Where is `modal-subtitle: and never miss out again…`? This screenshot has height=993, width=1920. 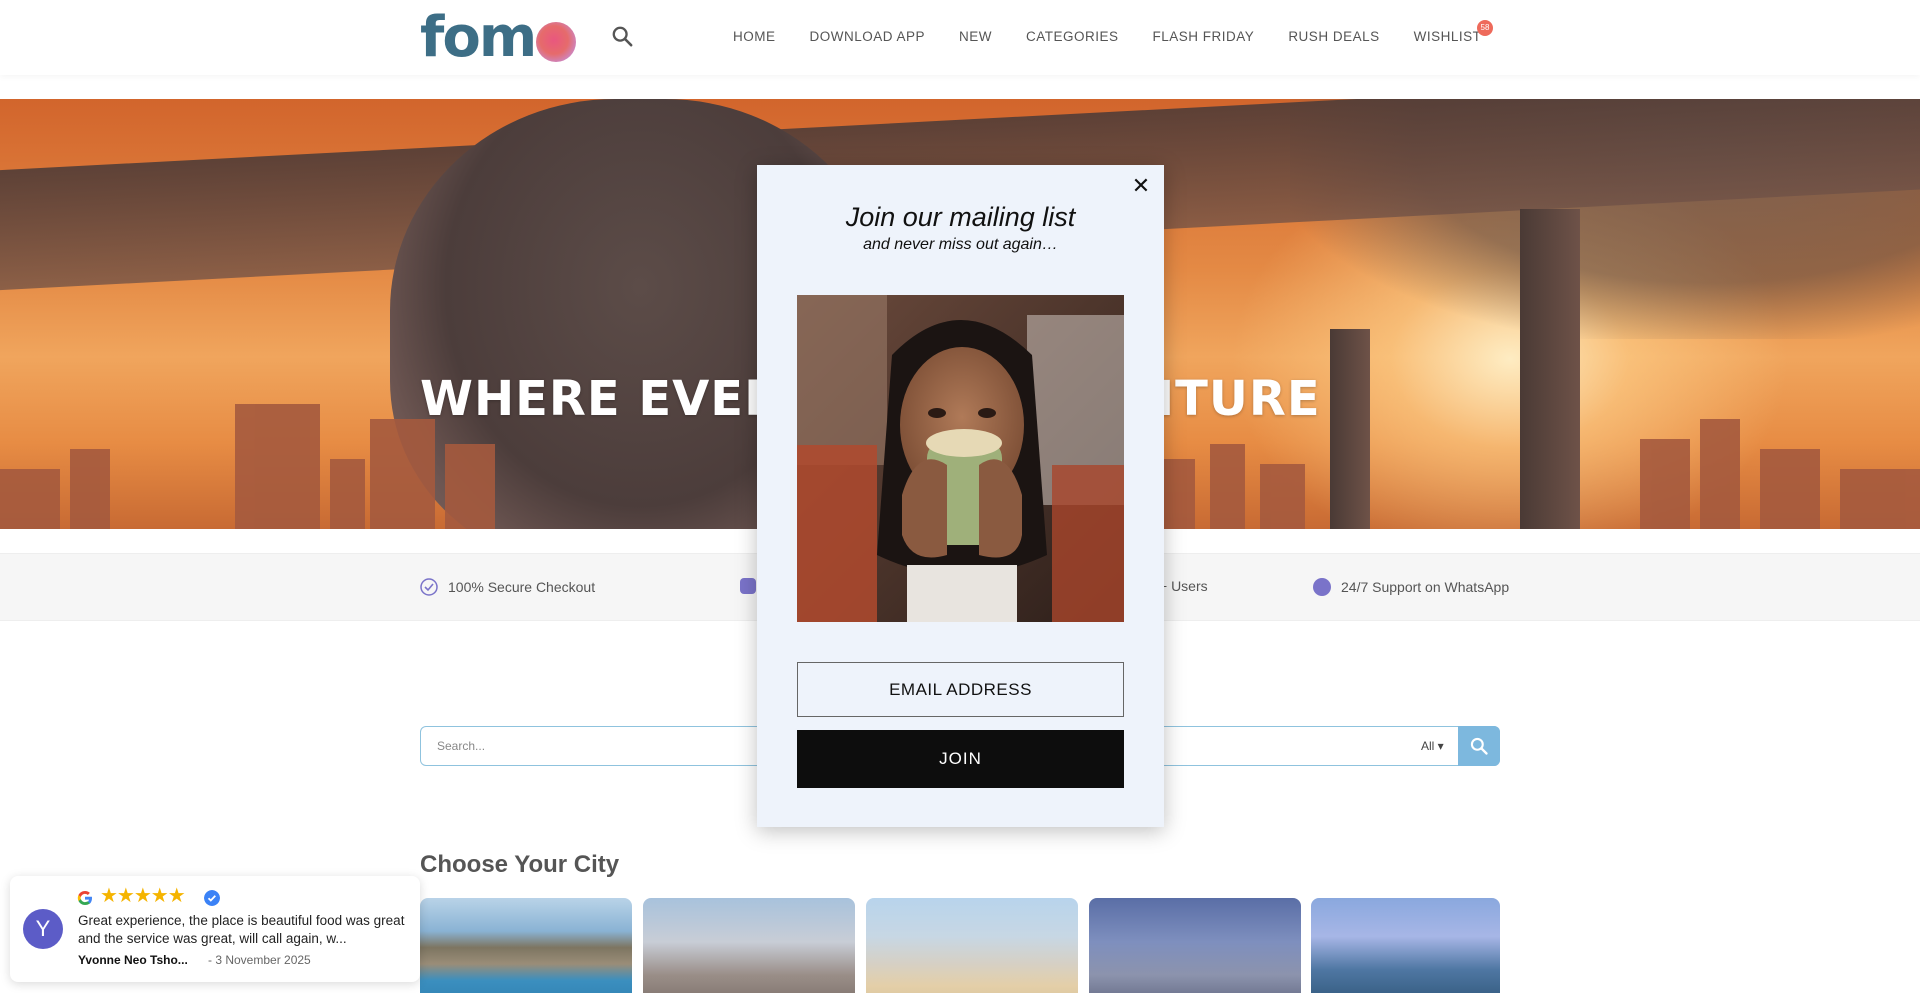
modal-subtitle: and never miss out again… is located at coordinates (960, 244).